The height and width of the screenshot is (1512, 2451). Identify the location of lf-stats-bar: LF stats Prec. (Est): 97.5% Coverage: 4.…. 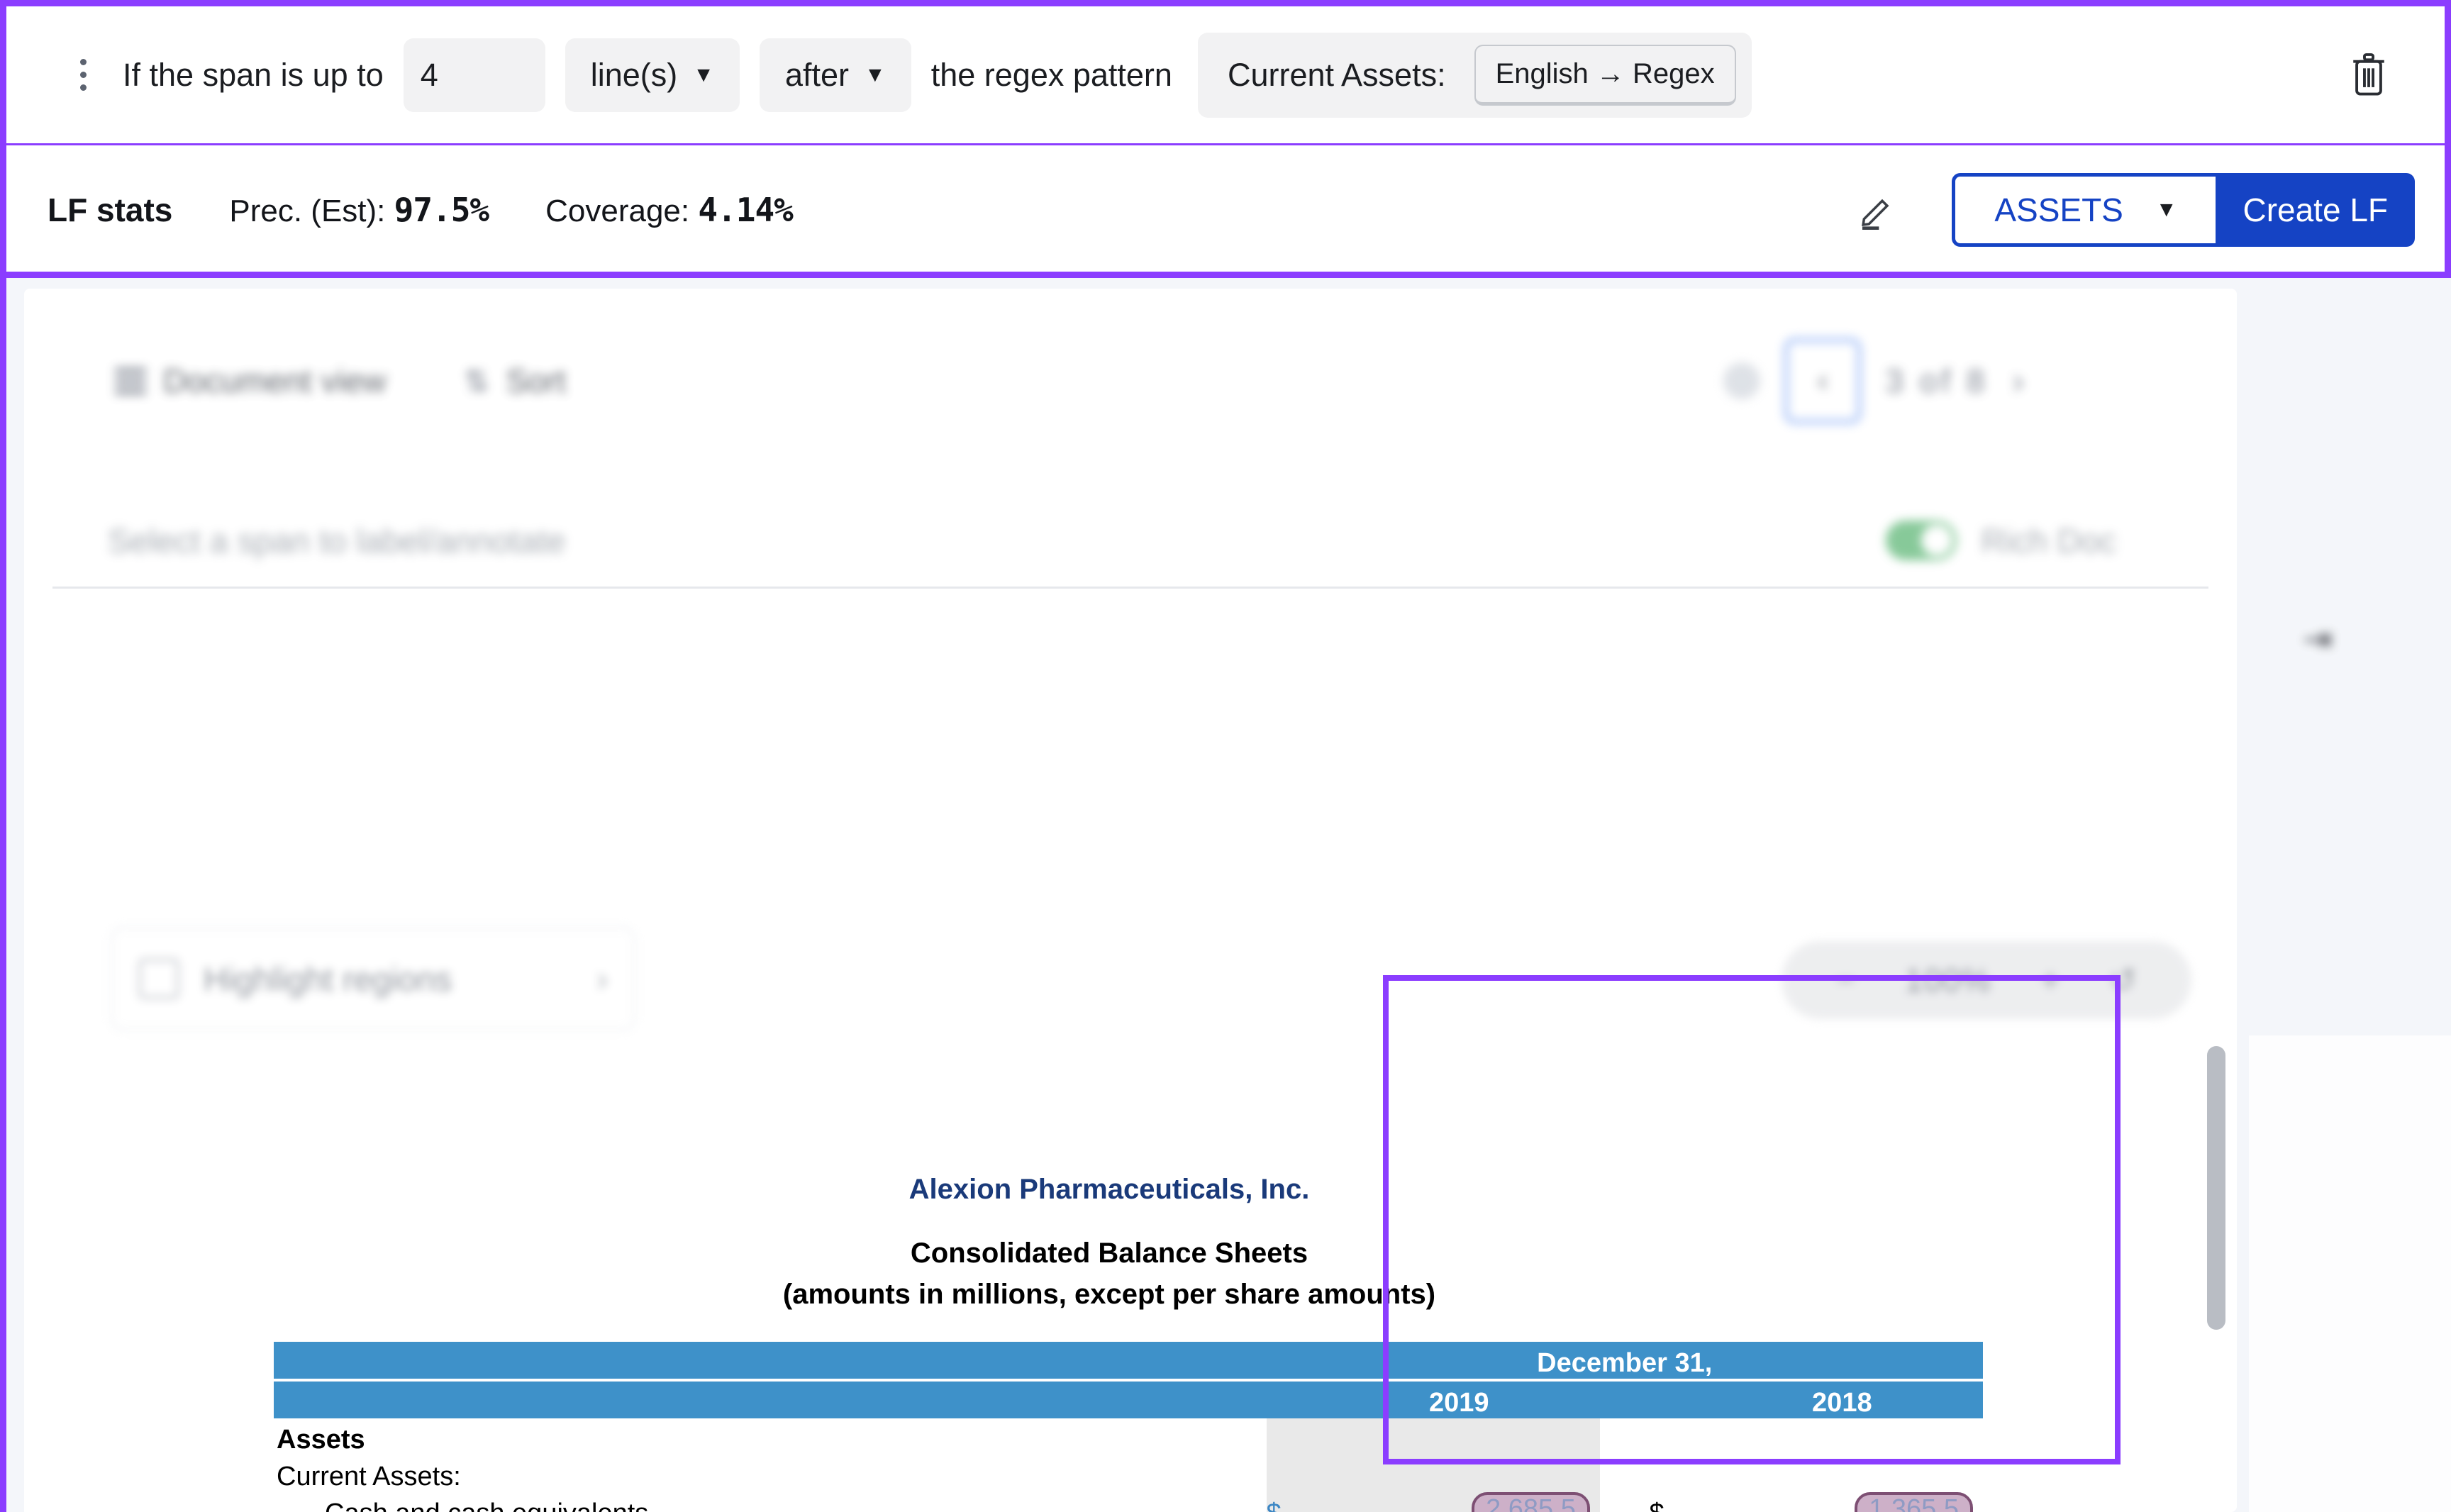
(1225, 210).